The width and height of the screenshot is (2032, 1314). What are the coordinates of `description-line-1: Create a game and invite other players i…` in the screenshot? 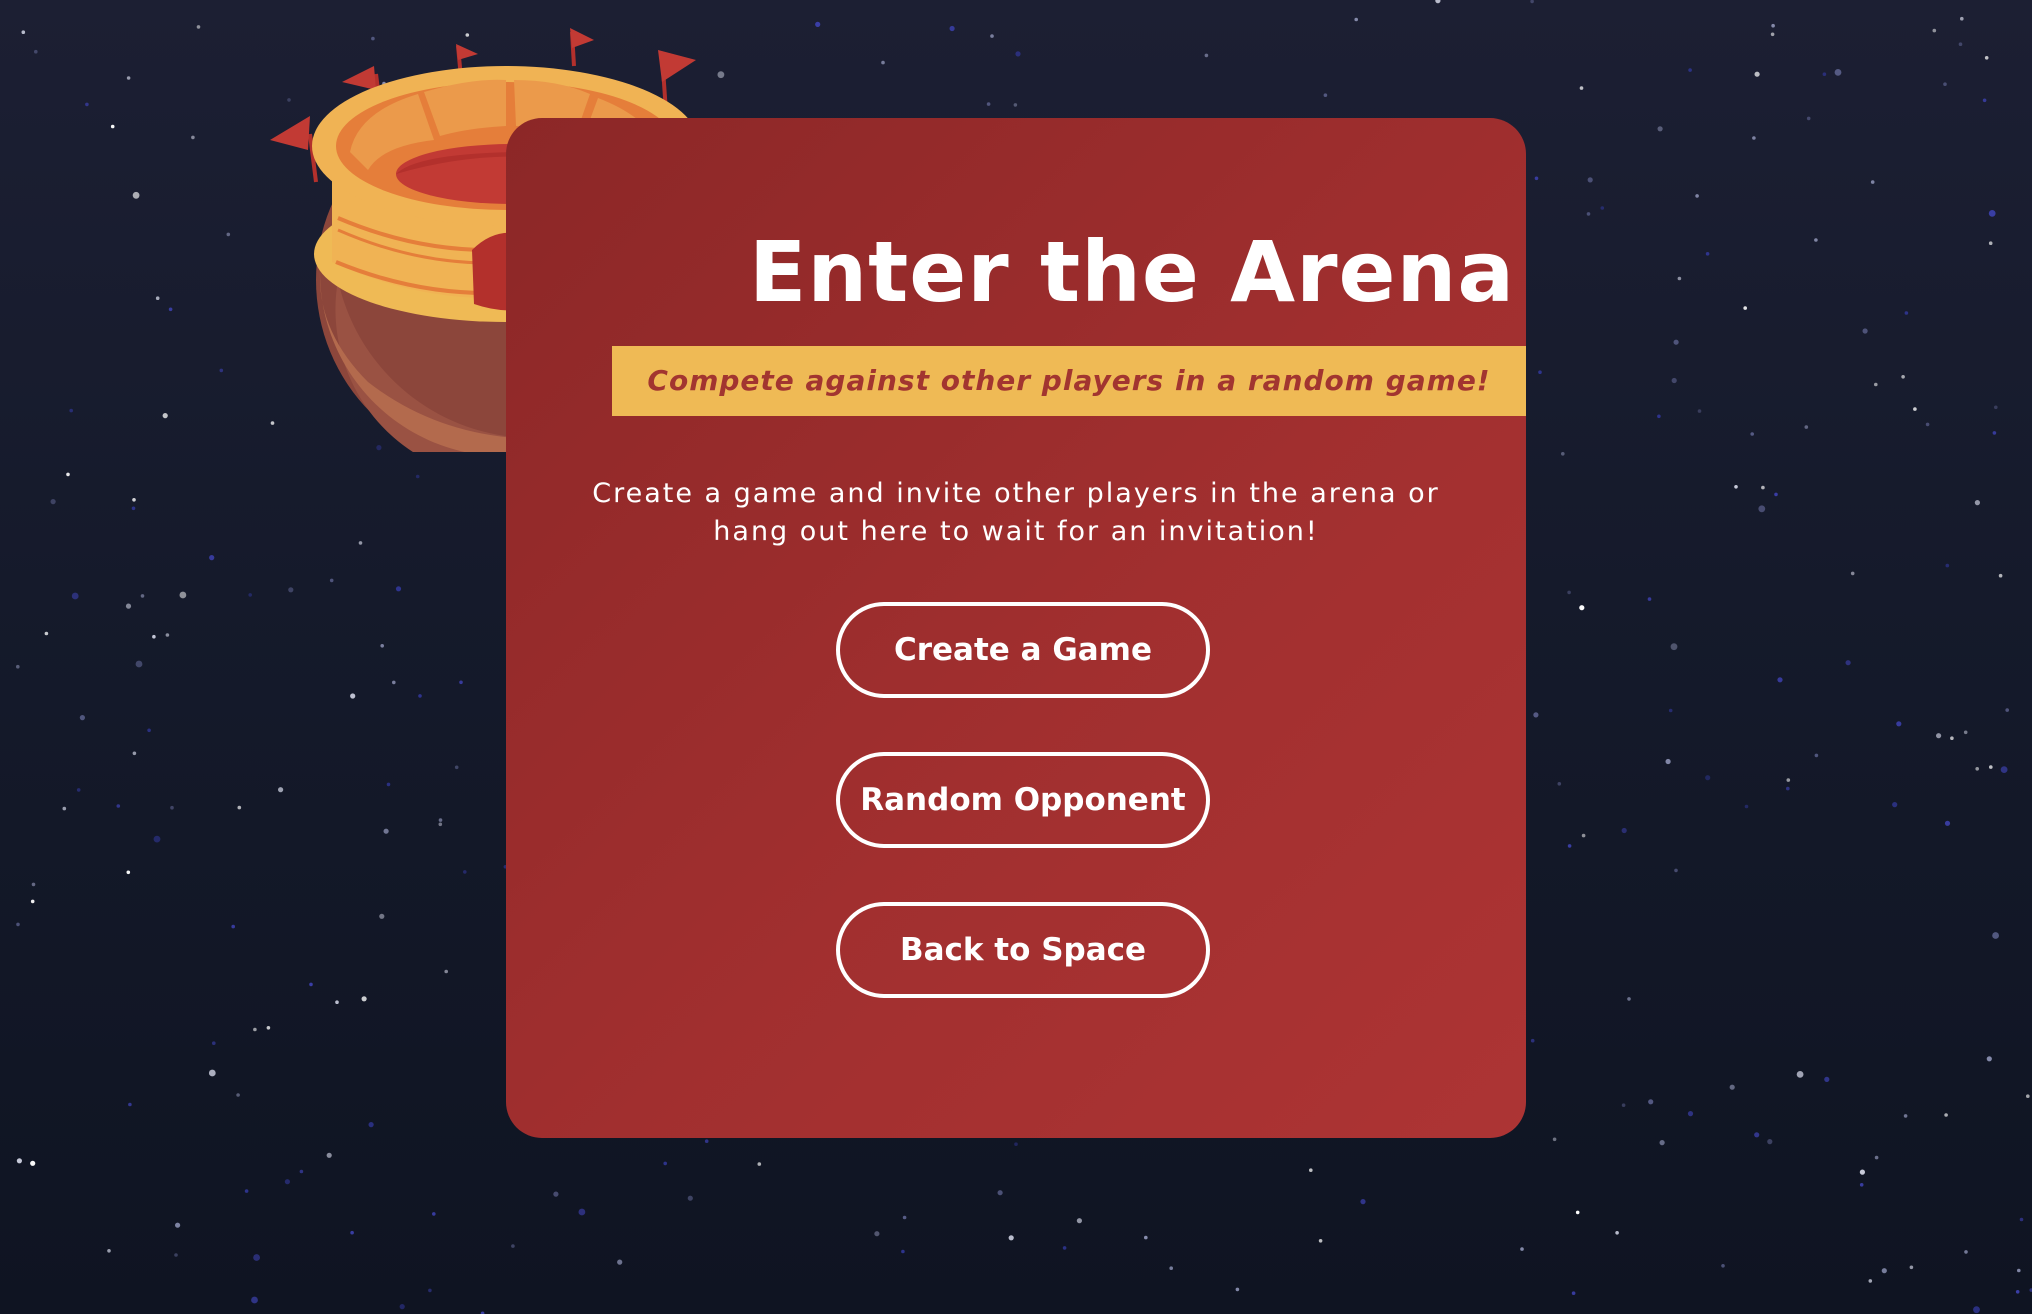 It's located at (1016, 493).